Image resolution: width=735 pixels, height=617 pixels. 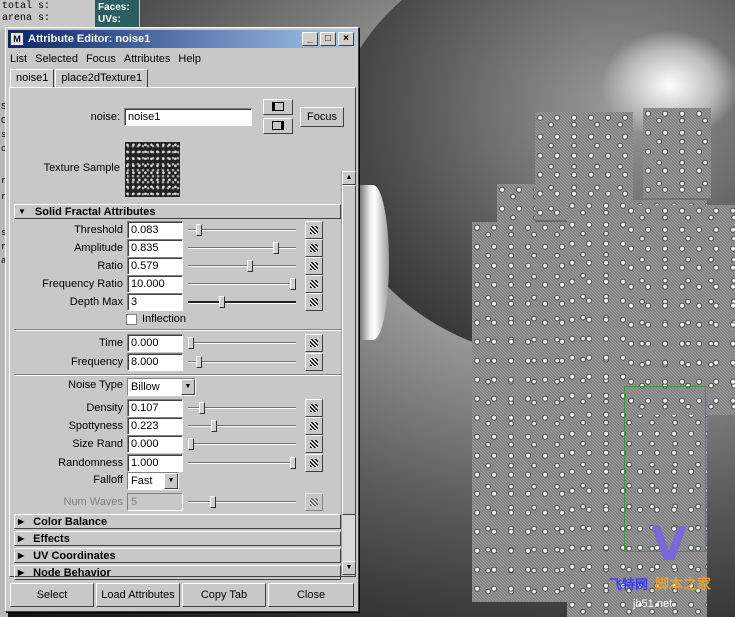 I want to click on ear-shape, so click(x=373, y=262).